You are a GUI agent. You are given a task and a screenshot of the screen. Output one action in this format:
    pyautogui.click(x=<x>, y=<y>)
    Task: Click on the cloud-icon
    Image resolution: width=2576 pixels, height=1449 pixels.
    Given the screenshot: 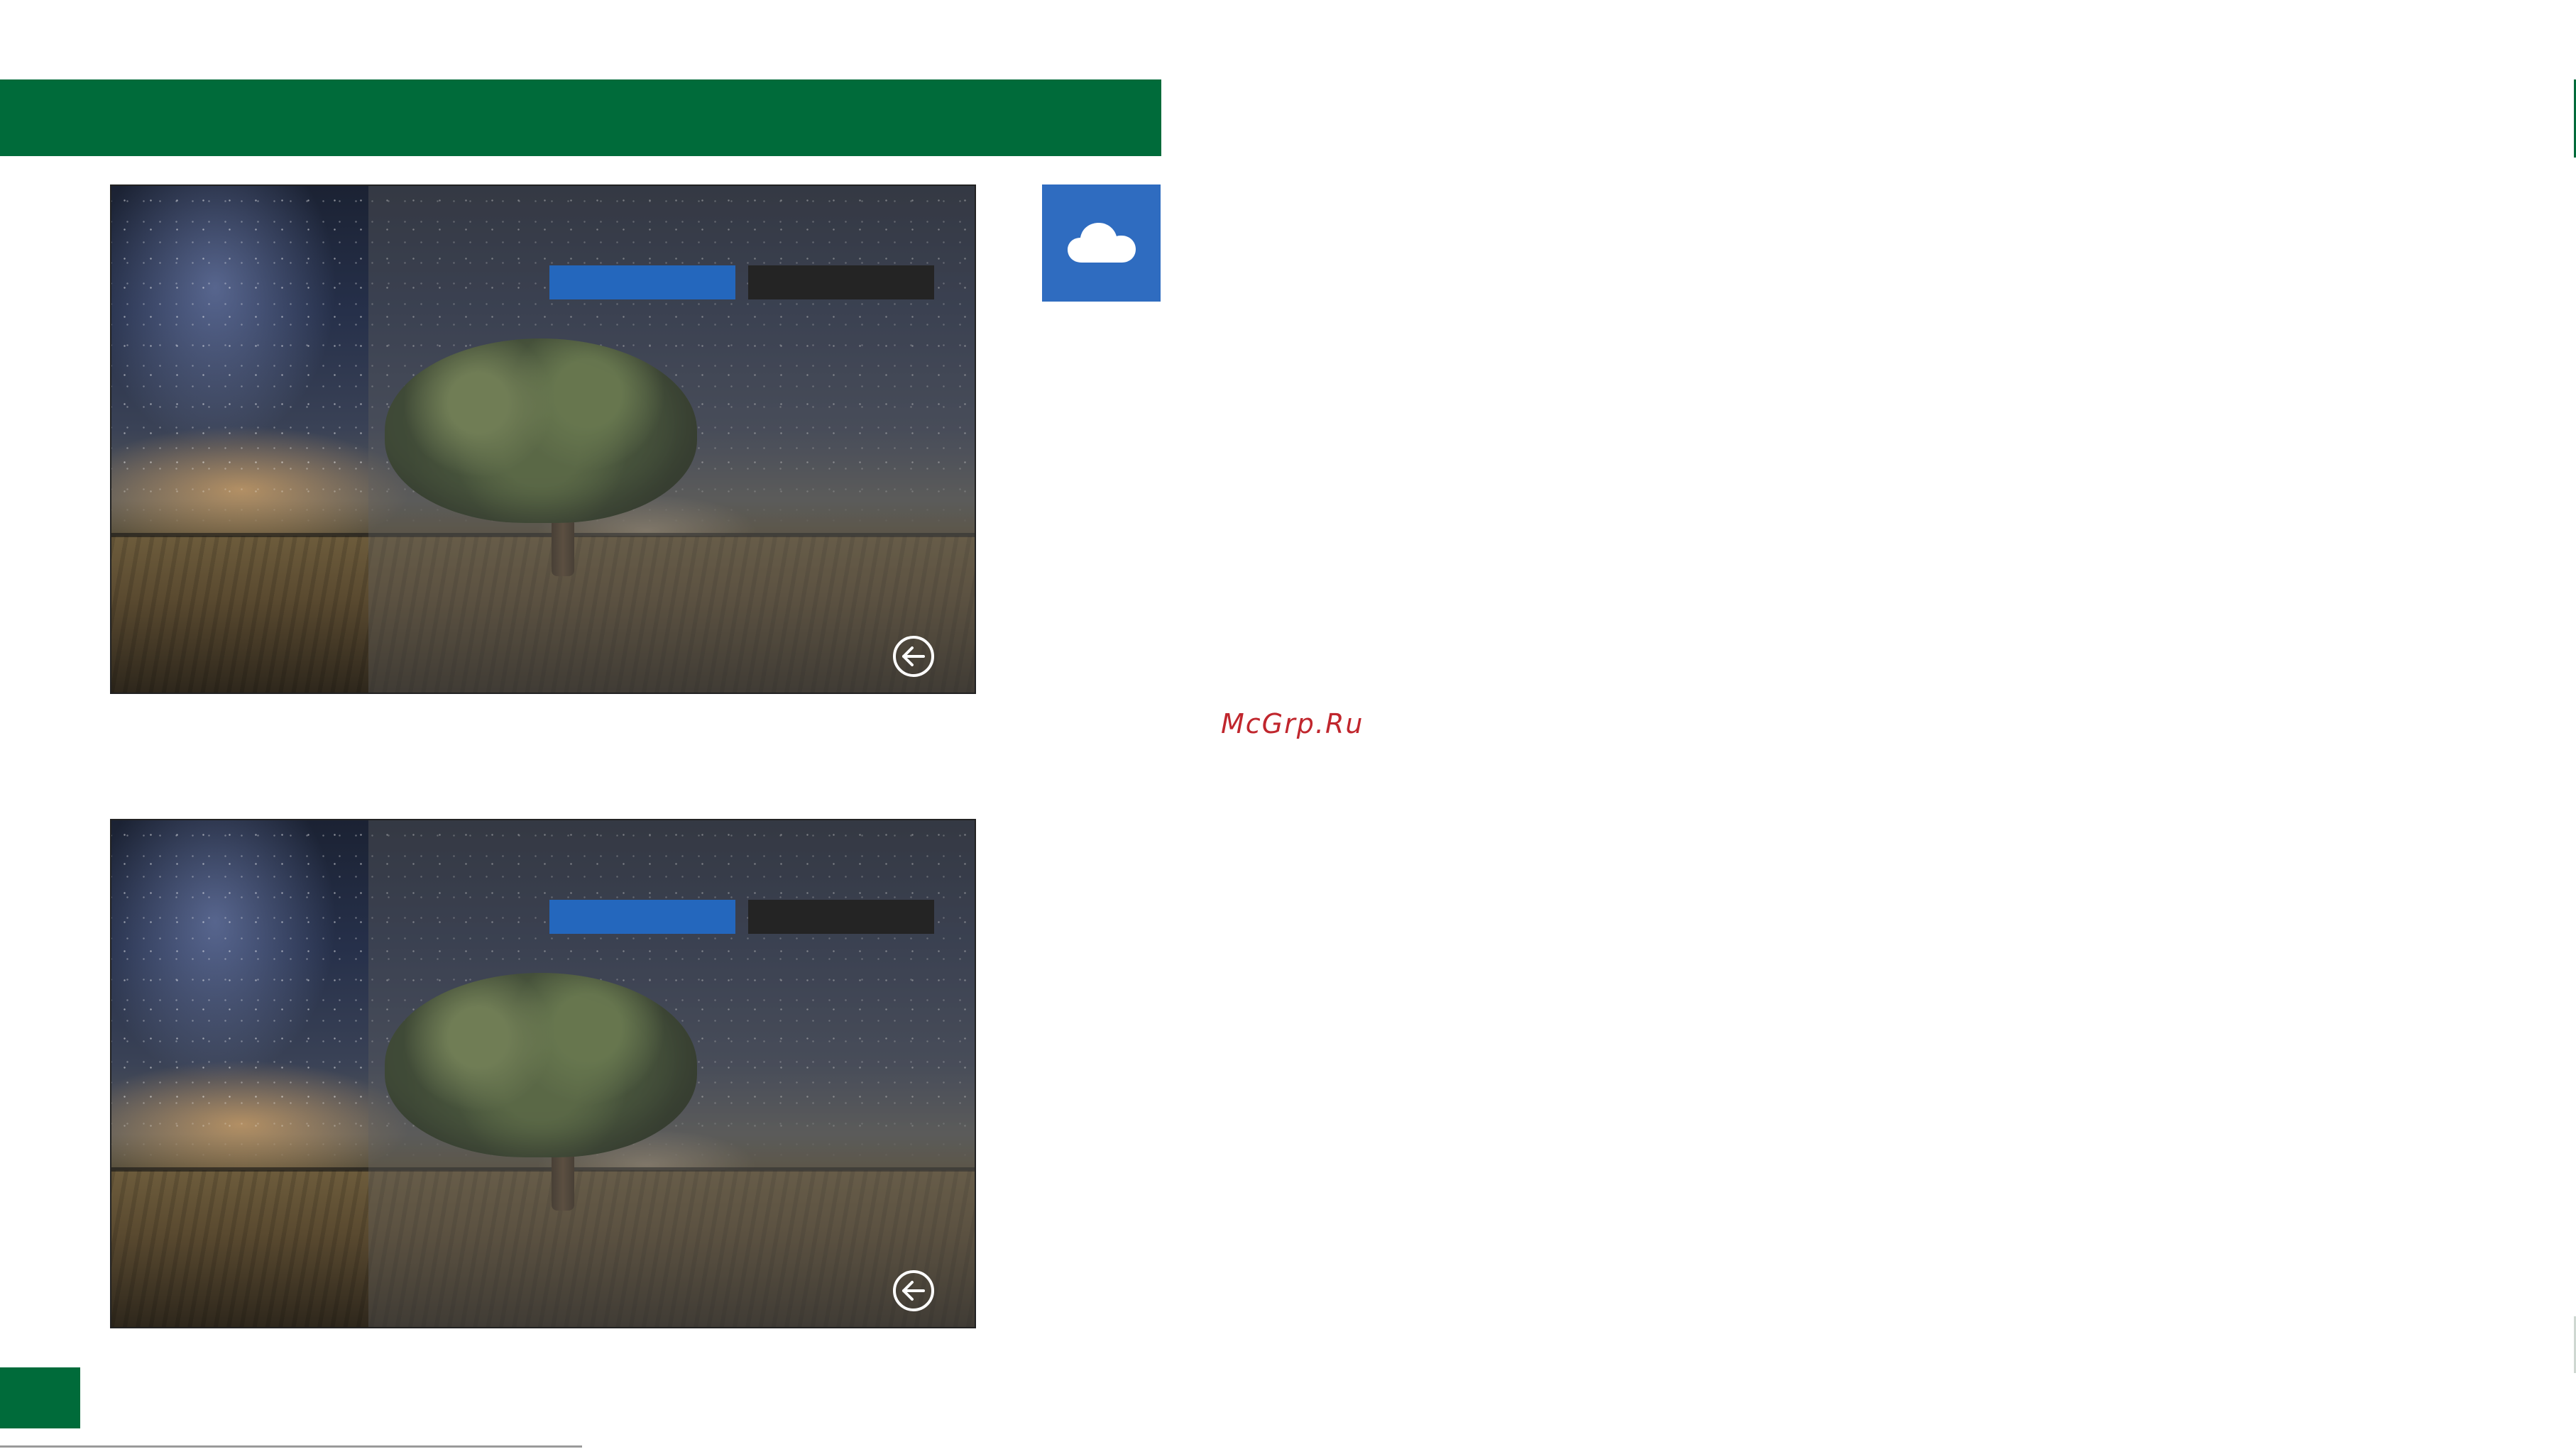 What is the action you would take?
    pyautogui.click(x=1101, y=242)
    